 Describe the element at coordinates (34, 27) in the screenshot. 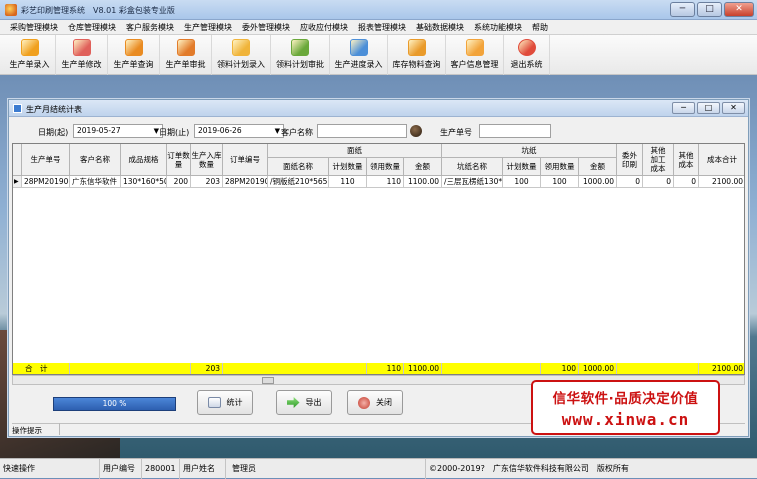

I see `menu-purchase: 采购管理模块` at that location.